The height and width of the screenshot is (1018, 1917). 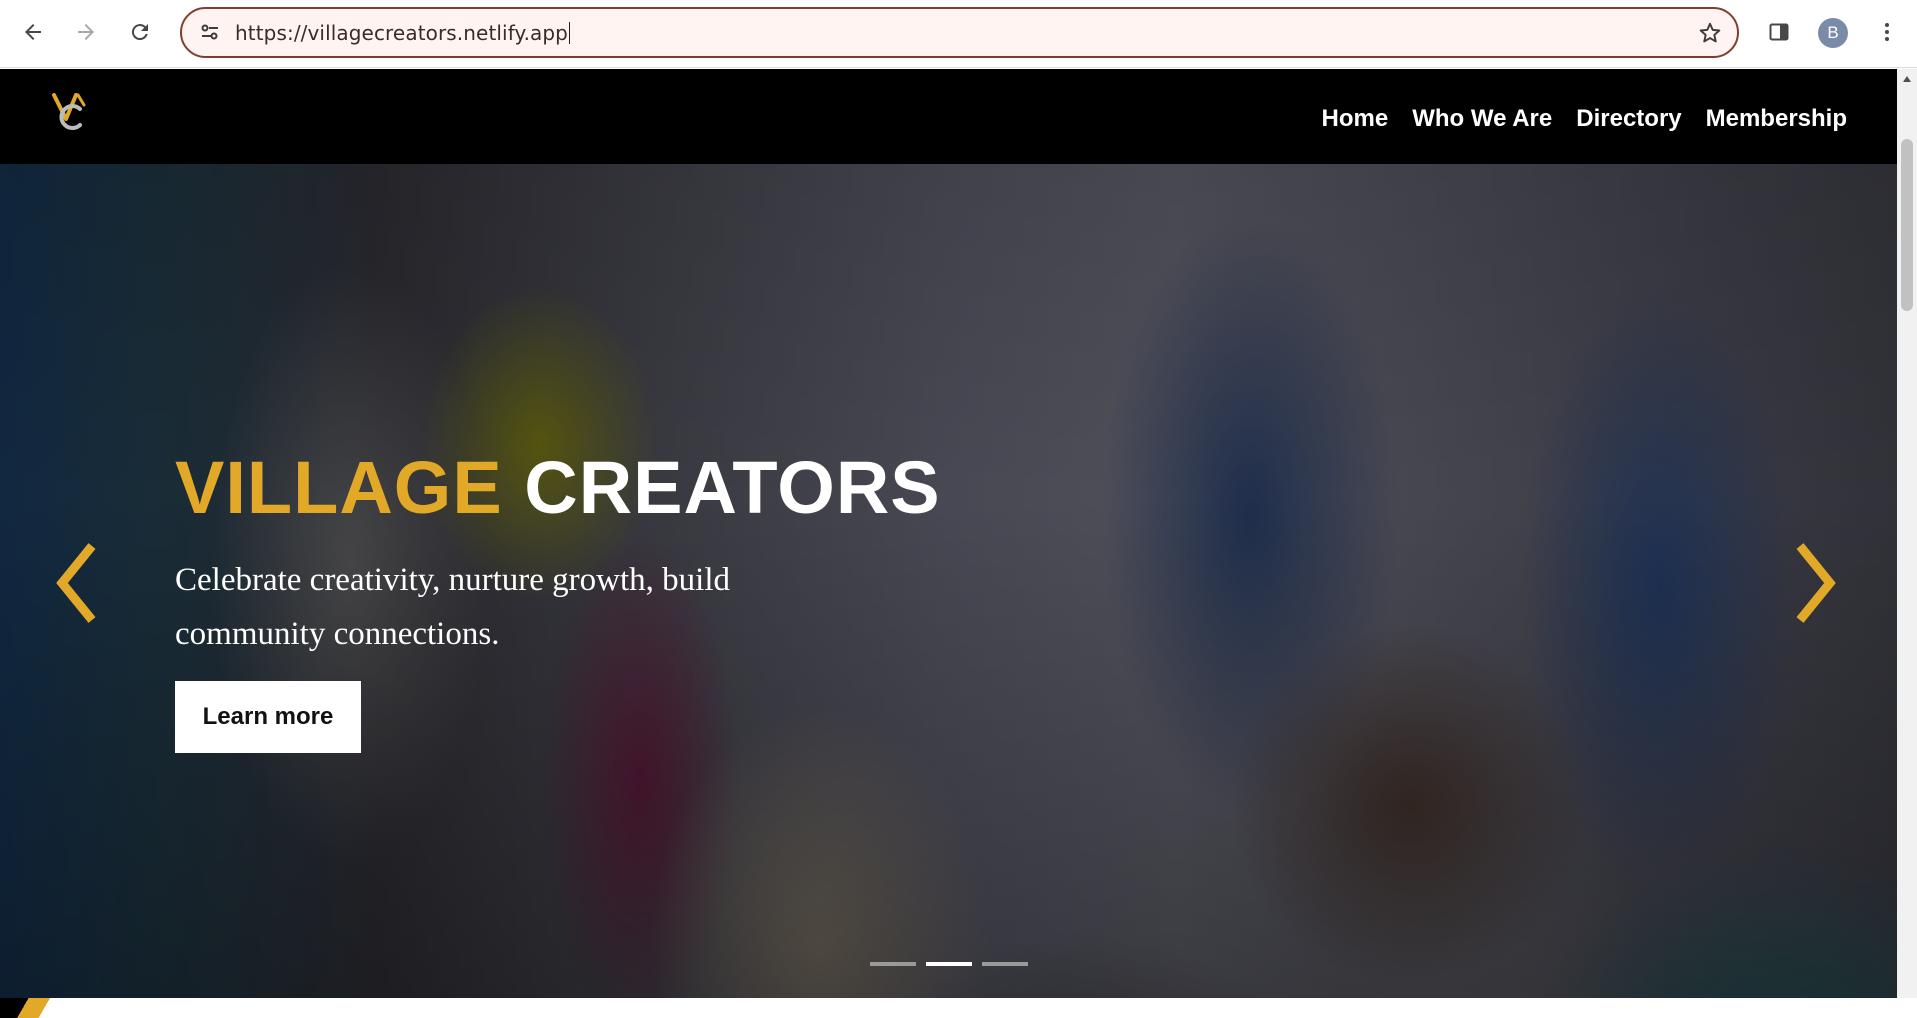 What do you see at coordinates (1907, 225) in the screenshot?
I see `scrollbar-thumb` at bounding box center [1907, 225].